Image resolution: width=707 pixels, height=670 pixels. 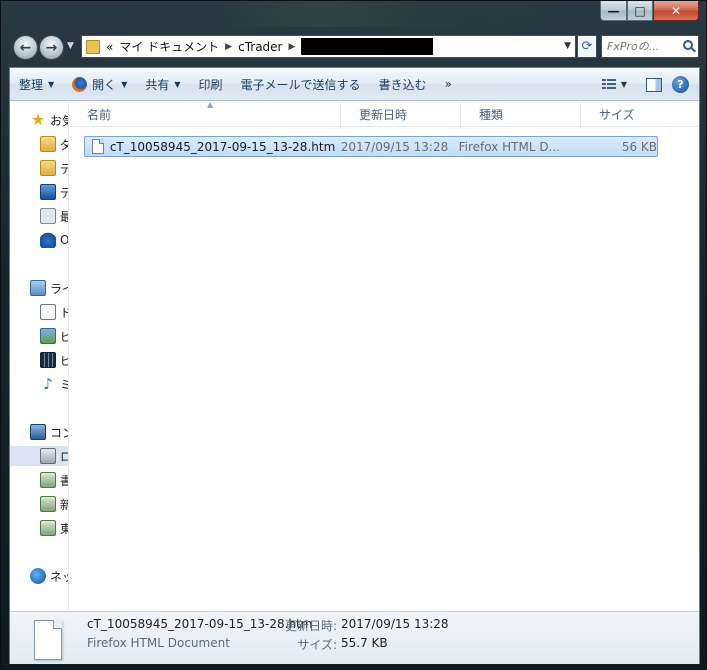 I want to click on nav-item-label: ミ, so click(x=64, y=384).